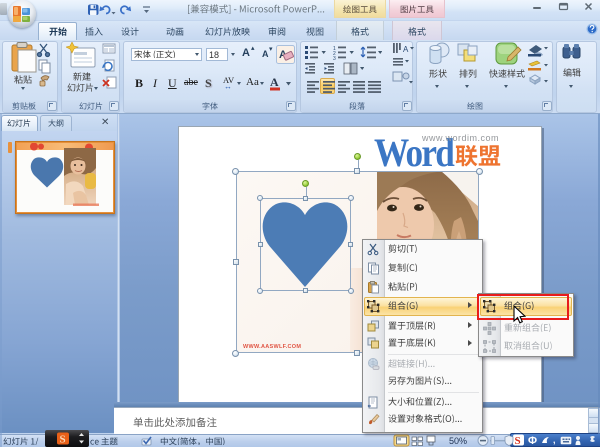 The image size is (600, 447). Describe the element at coordinates (532, 440) in the screenshot. I see `svg-text: Φ` at that location.